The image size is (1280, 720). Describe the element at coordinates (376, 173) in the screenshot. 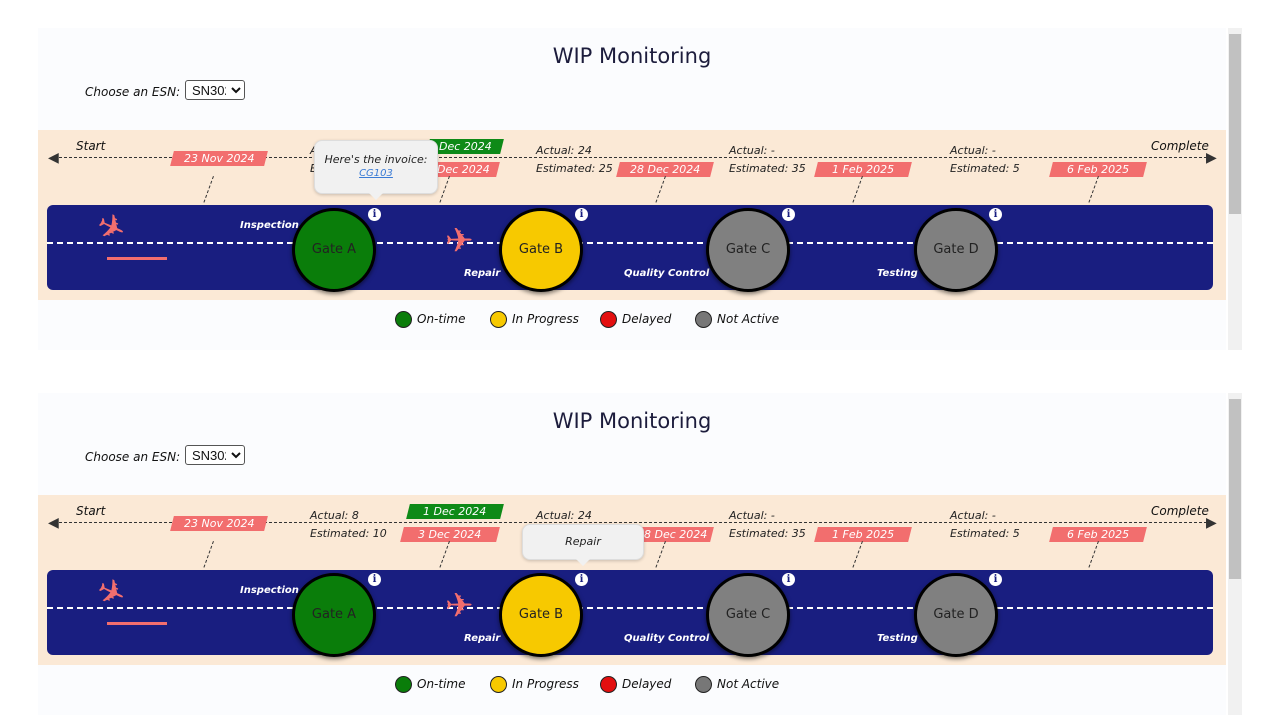

I see `invoice-link: CG103` at that location.